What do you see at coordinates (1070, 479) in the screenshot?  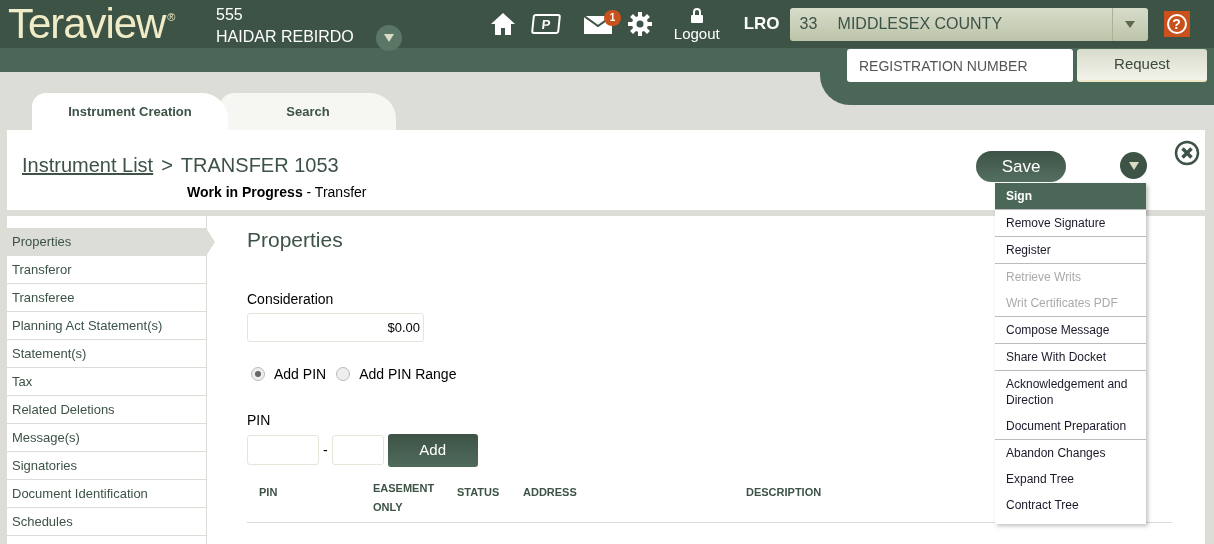 I see `menu-item: Expand Tree` at bounding box center [1070, 479].